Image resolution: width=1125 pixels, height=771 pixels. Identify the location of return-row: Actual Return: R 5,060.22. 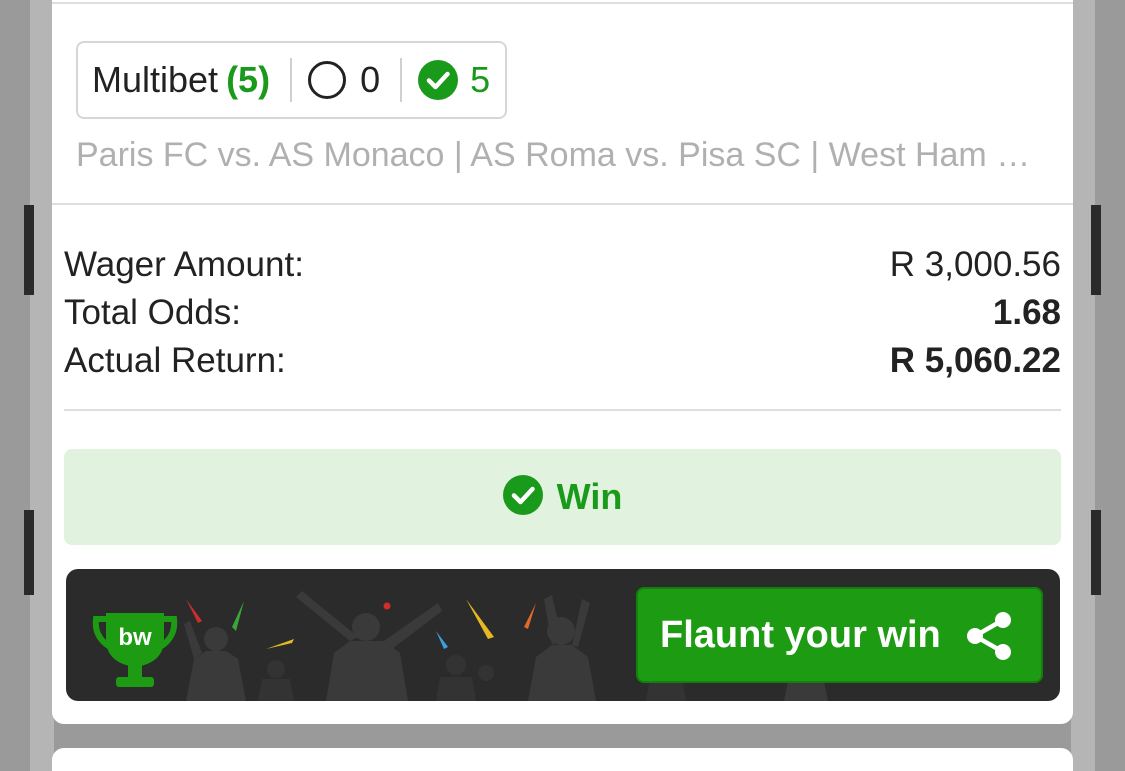
(562, 361).